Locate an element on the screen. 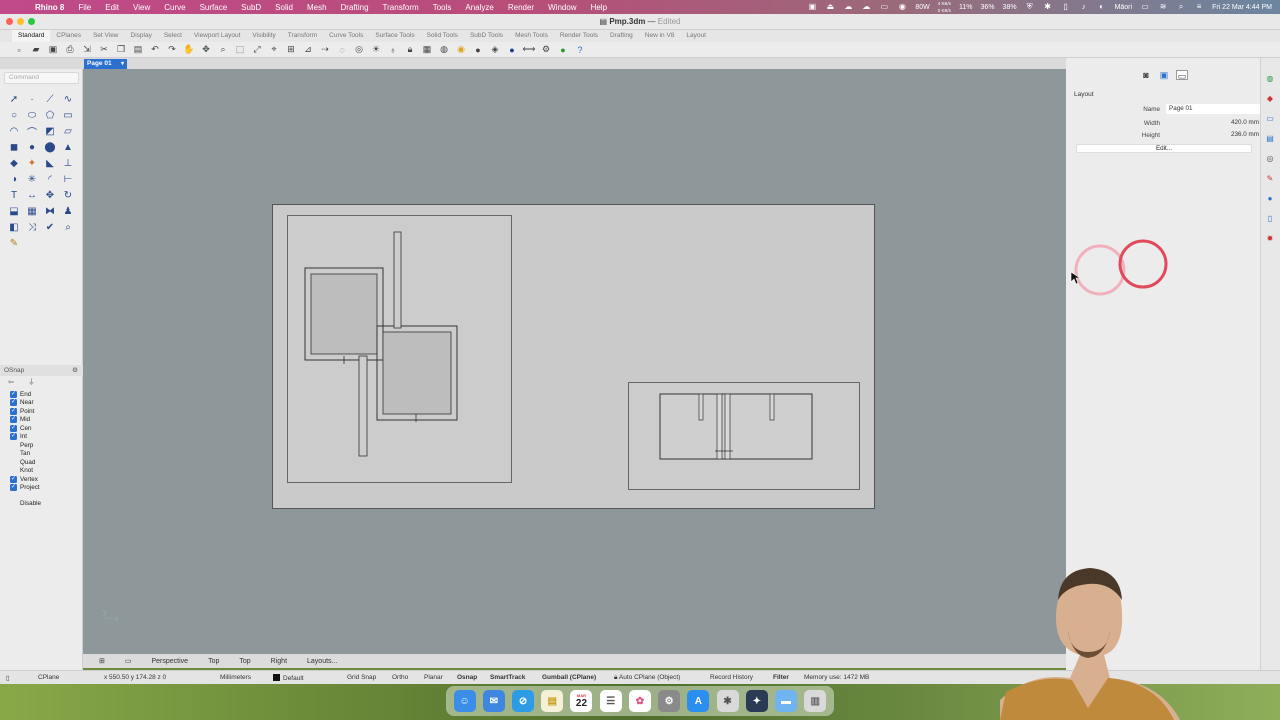 The width and height of the screenshot is (1280, 720). screen-record-icon: ▣ is located at coordinates (812, 7).